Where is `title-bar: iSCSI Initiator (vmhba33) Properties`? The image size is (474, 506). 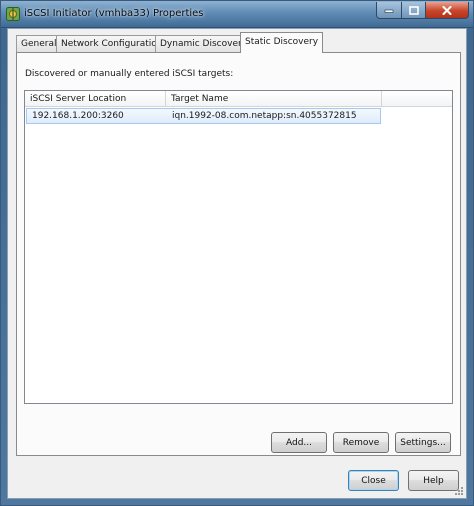 title-bar: iSCSI Initiator (vmhba33) Properties is located at coordinates (237, 14).